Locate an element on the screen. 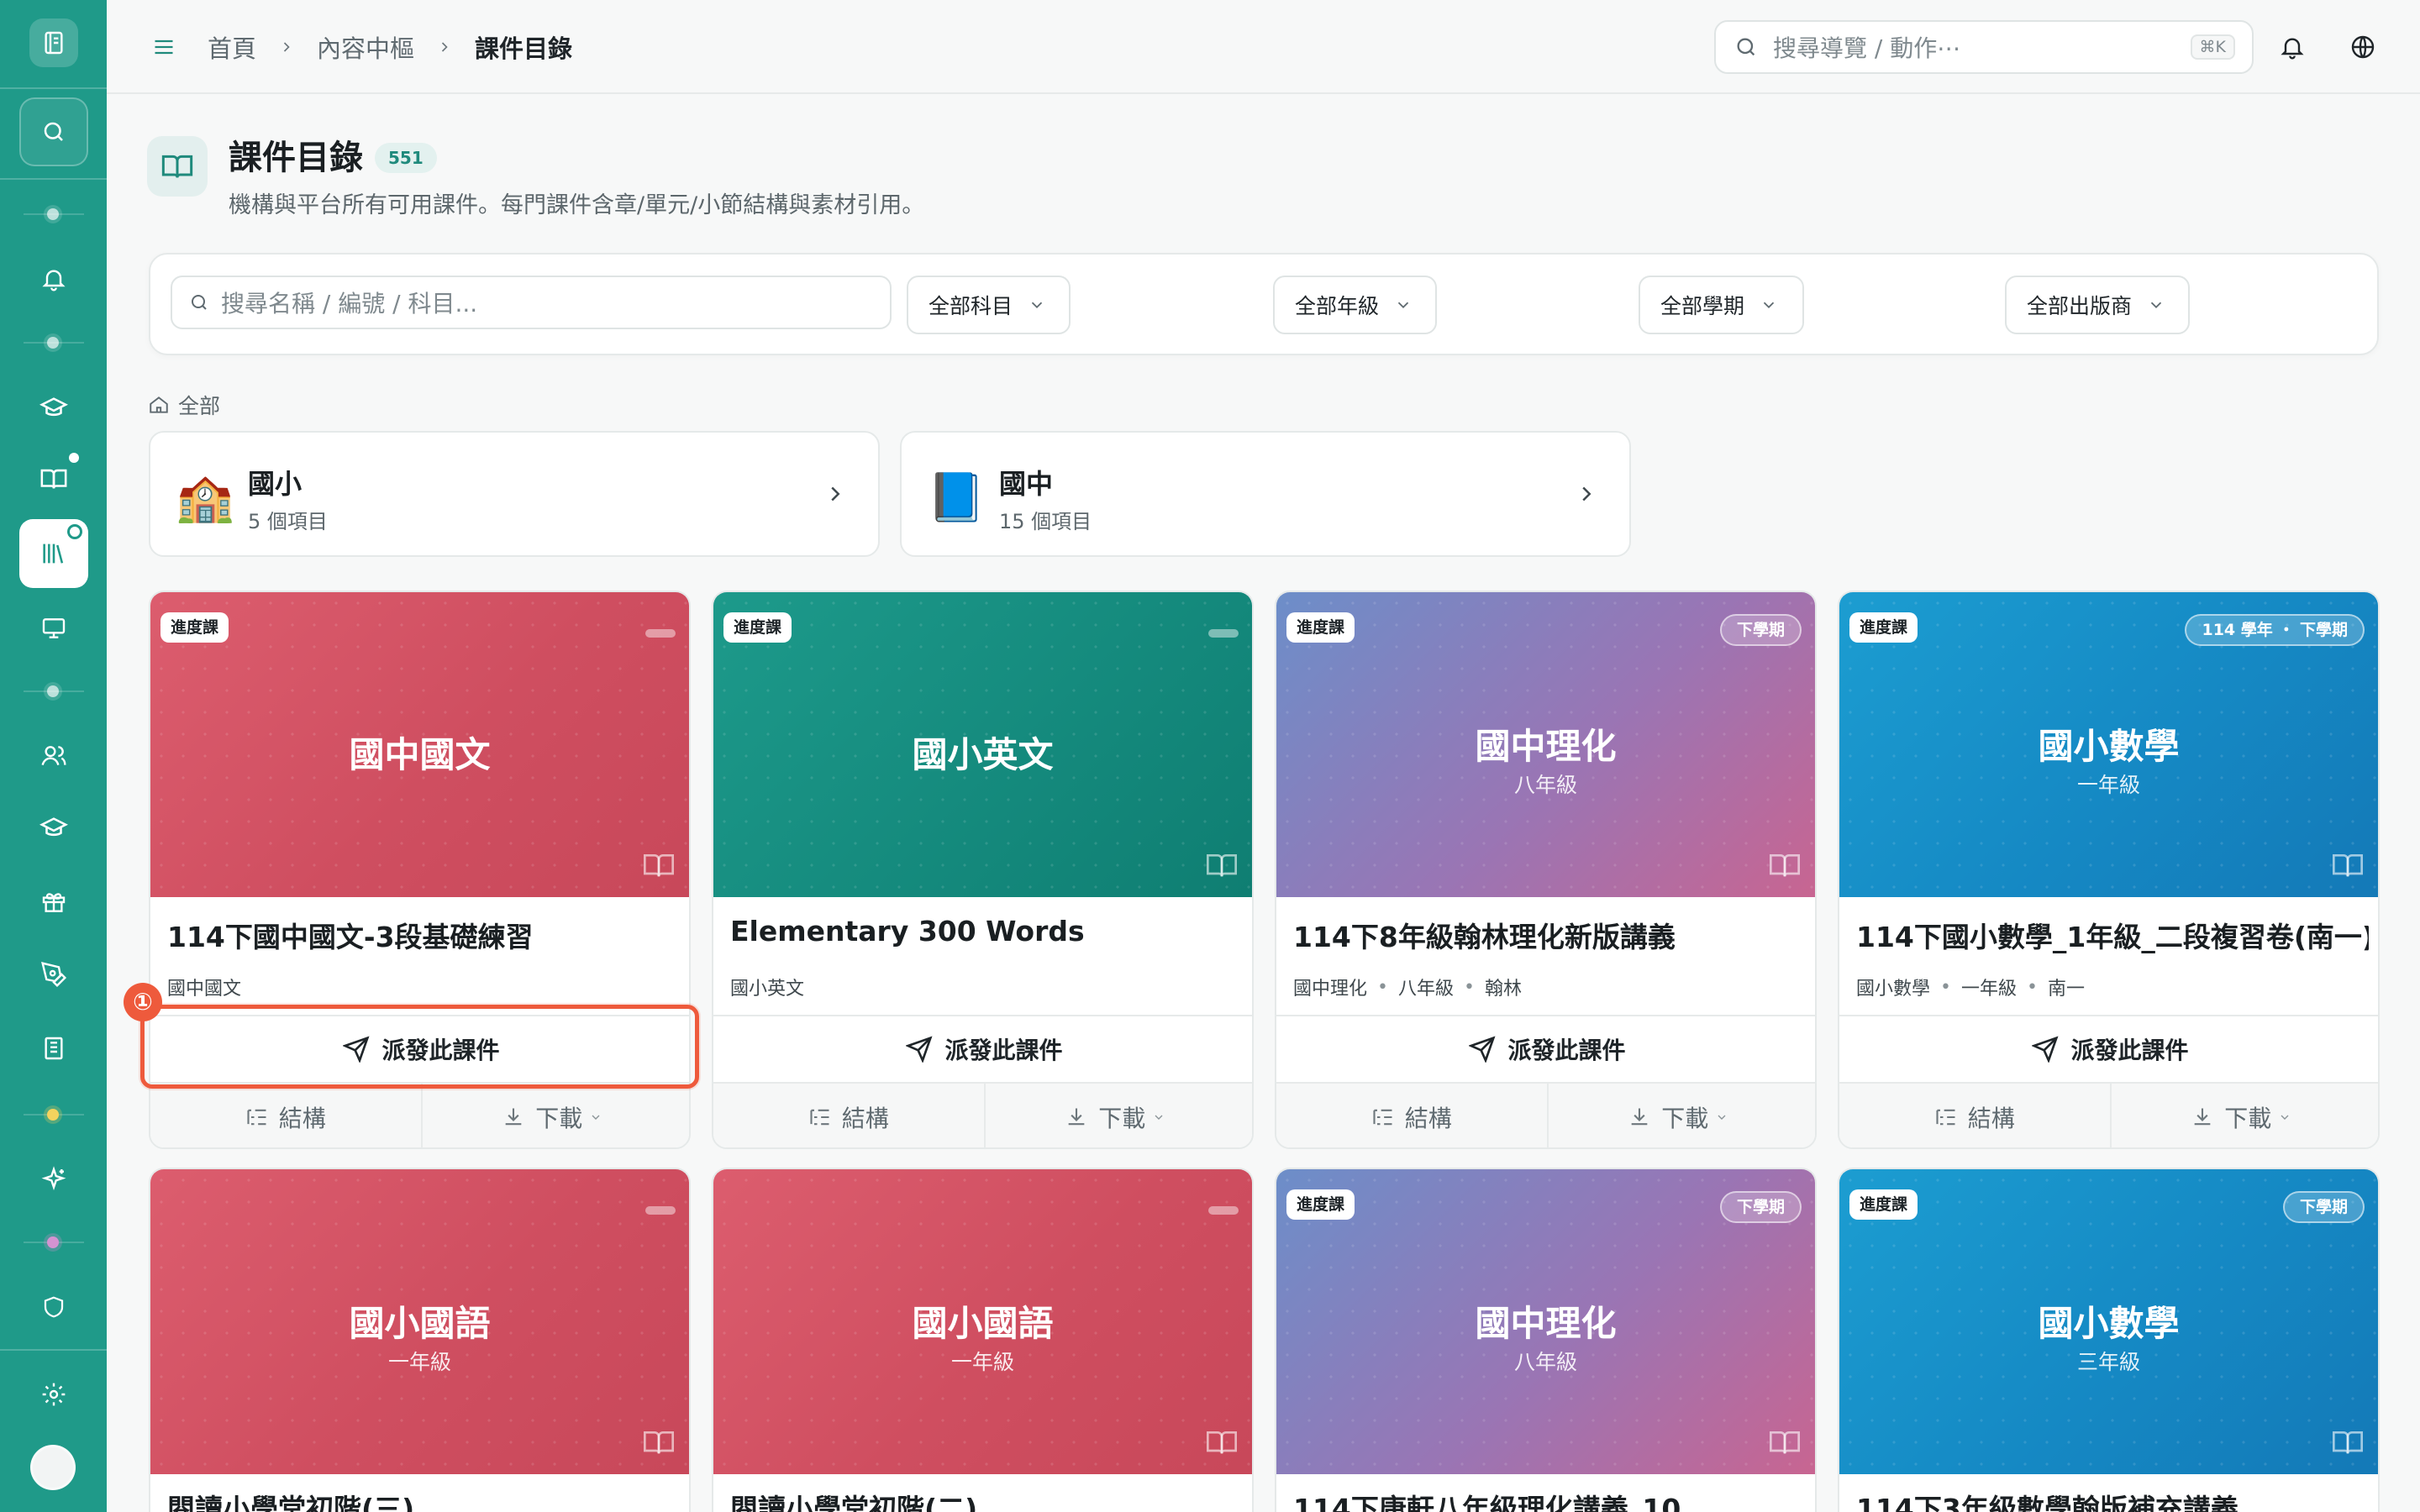  breadcrumb: 首頁 內容中樞 課件目錄 is located at coordinates (390, 47).